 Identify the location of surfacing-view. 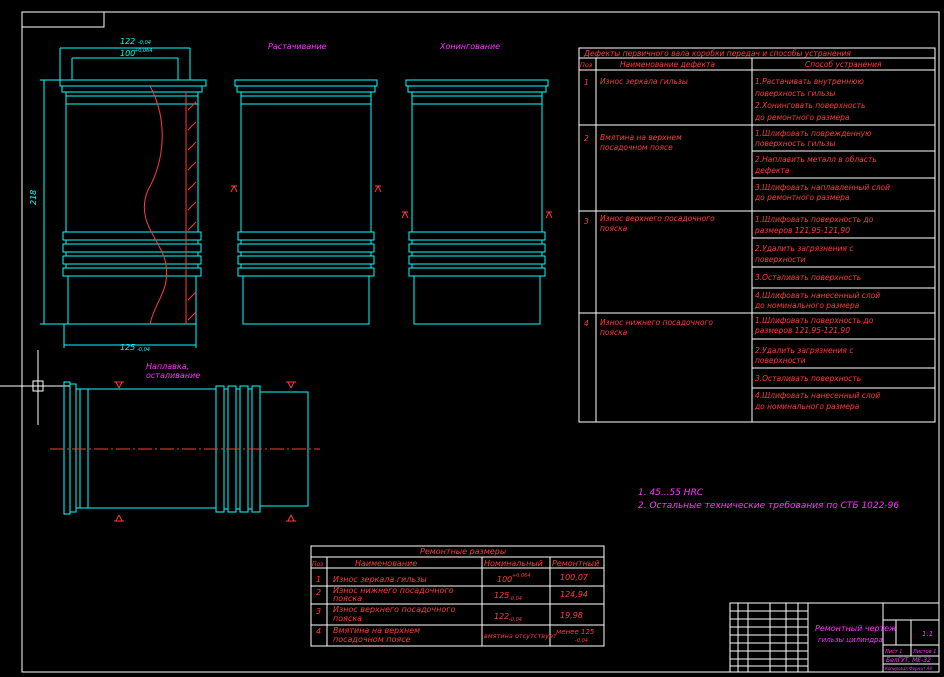
(185, 451).